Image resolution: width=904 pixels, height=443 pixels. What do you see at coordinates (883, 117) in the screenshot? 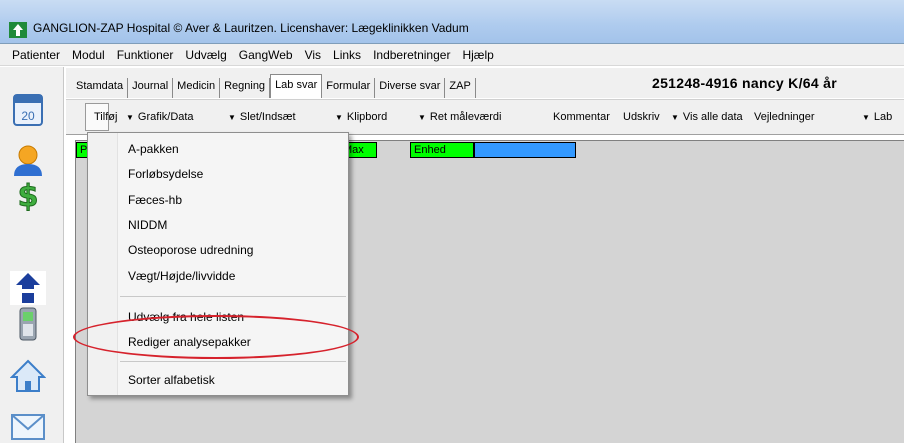
I see `lab-label: Lab` at bounding box center [883, 117].